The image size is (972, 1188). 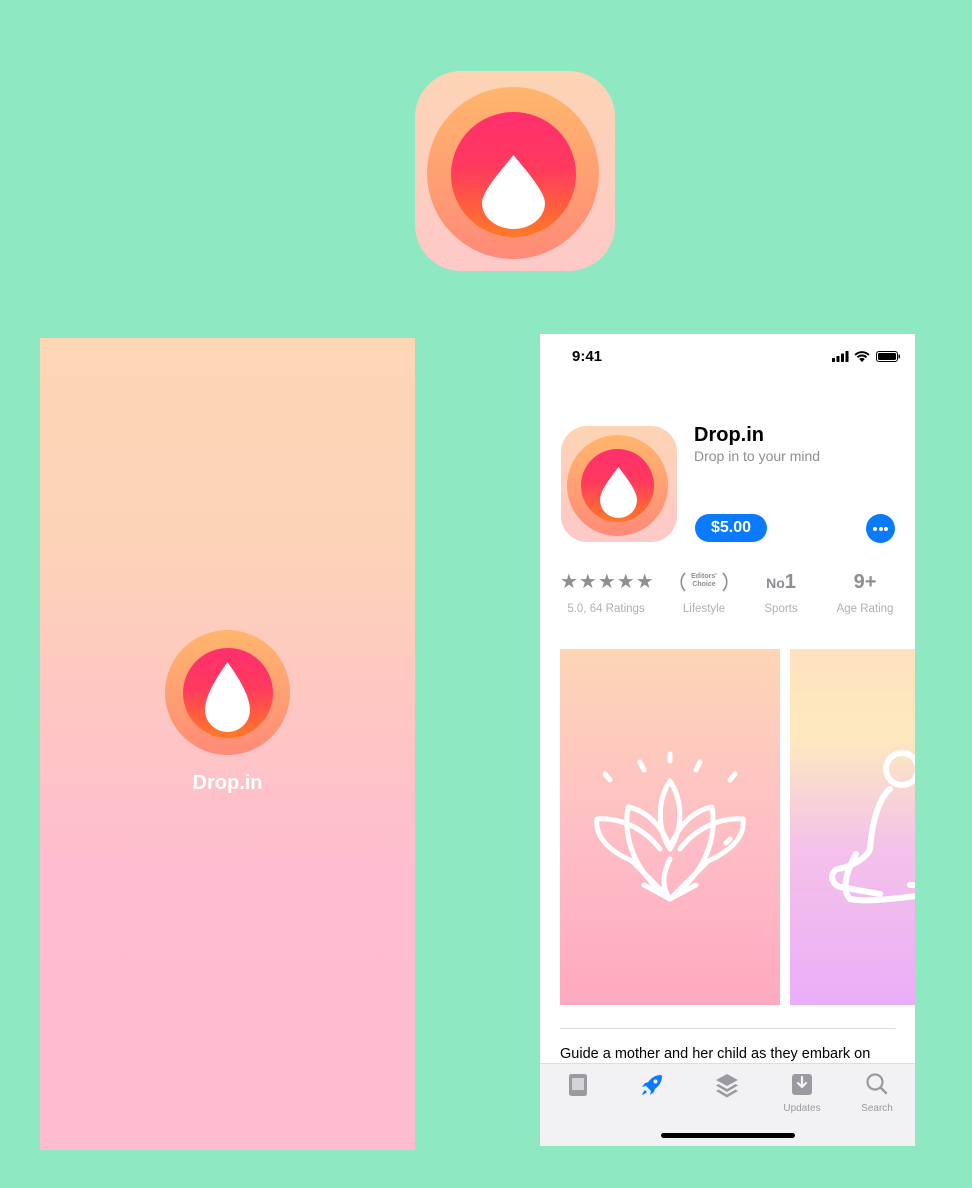 I want to click on lotus-icon, so click(x=670, y=826).